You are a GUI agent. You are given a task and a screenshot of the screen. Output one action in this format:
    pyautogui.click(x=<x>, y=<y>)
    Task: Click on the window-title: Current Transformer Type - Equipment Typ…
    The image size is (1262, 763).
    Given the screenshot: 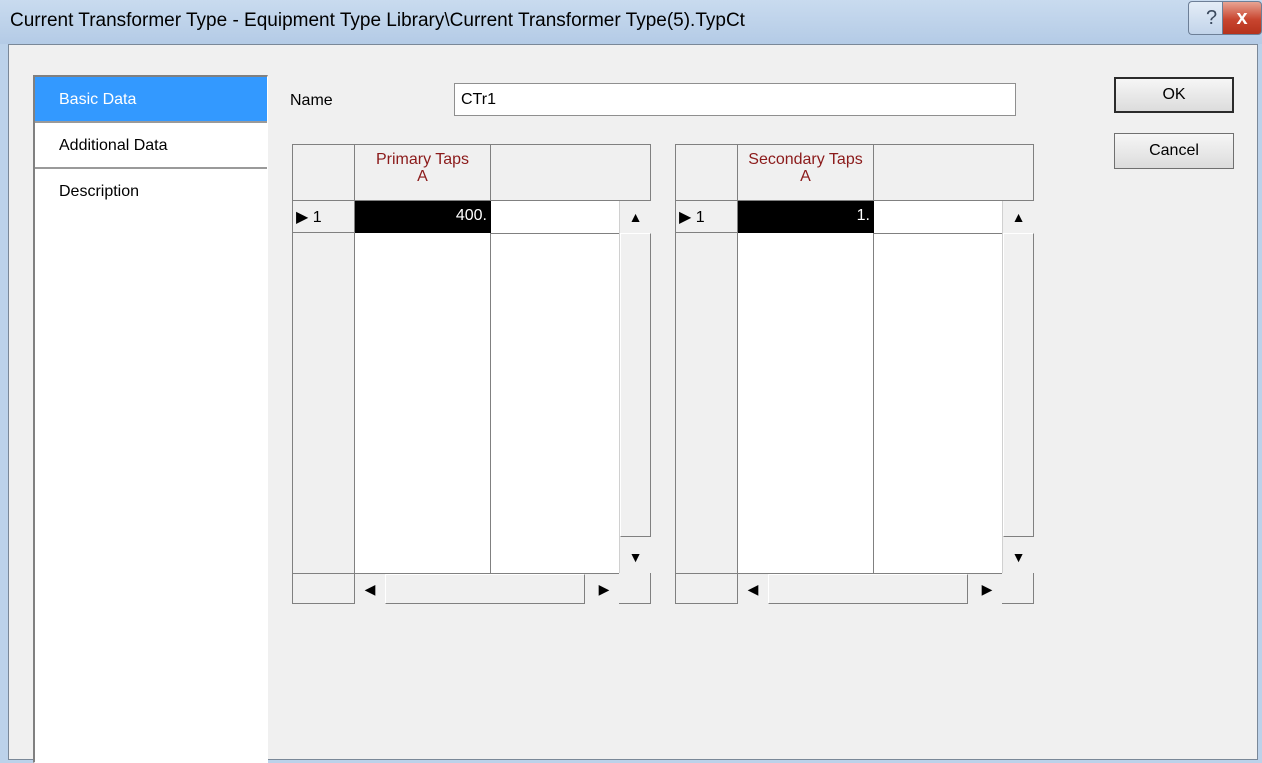 What is the action you would take?
    pyautogui.click(x=377, y=20)
    